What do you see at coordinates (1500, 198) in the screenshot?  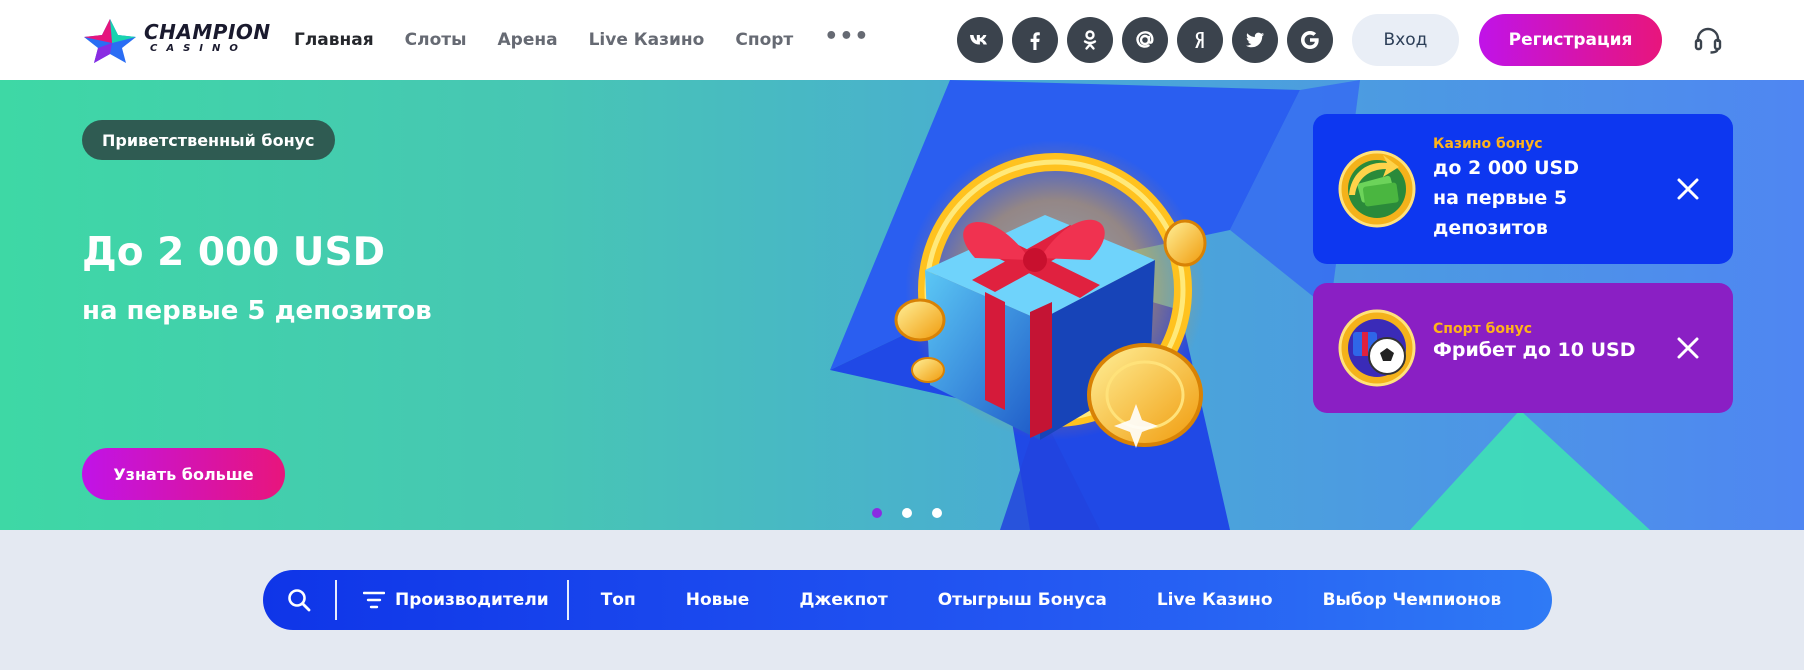 I see `casino-bonus-line: на первые 5` at bounding box center [1500, 198].